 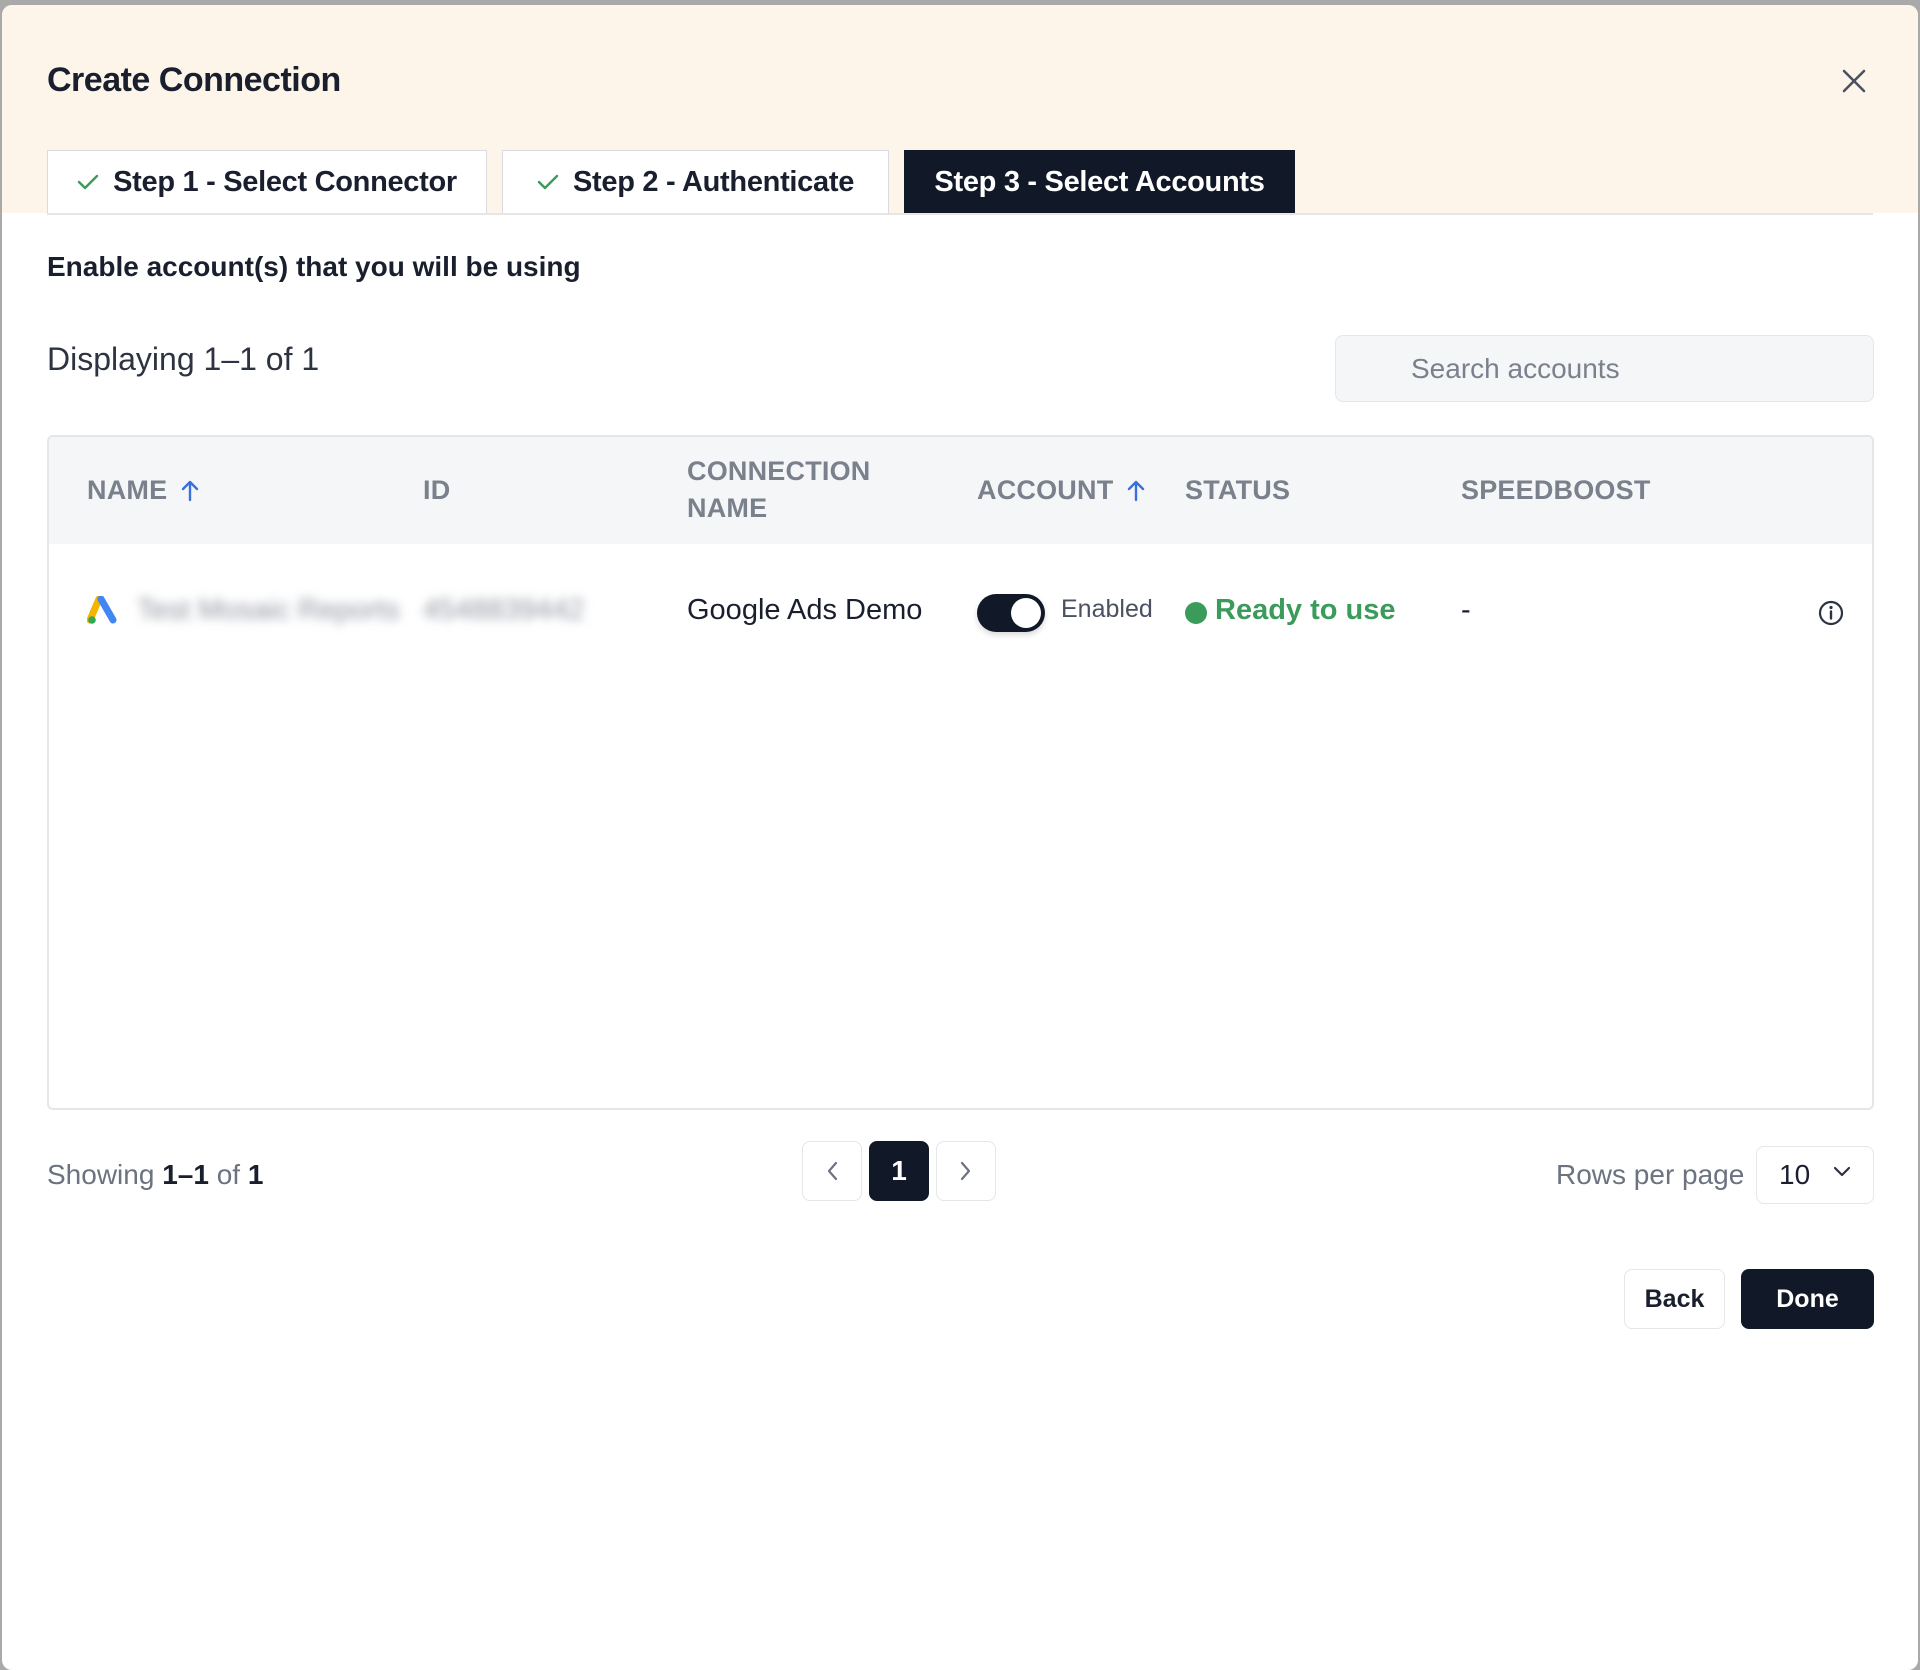 I want to click on showing-prefix: Showing, so click(x=101, y=1174).